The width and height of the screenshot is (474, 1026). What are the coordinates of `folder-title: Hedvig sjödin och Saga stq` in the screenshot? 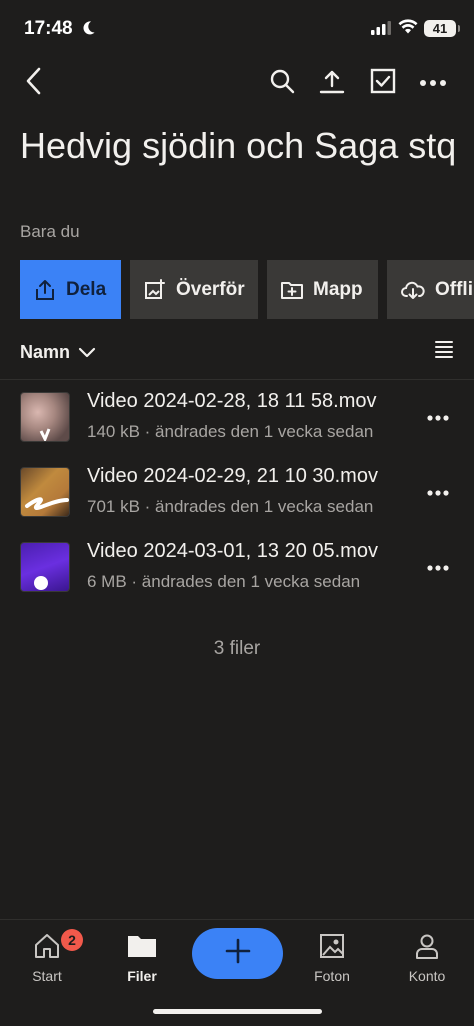 It's located at (238, 145).